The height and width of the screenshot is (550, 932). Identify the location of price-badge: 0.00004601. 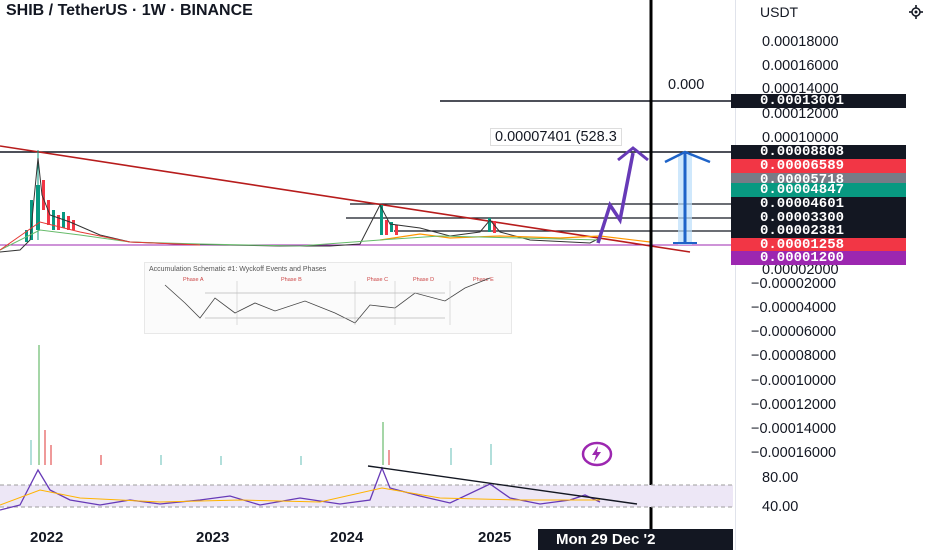
(818, 204).